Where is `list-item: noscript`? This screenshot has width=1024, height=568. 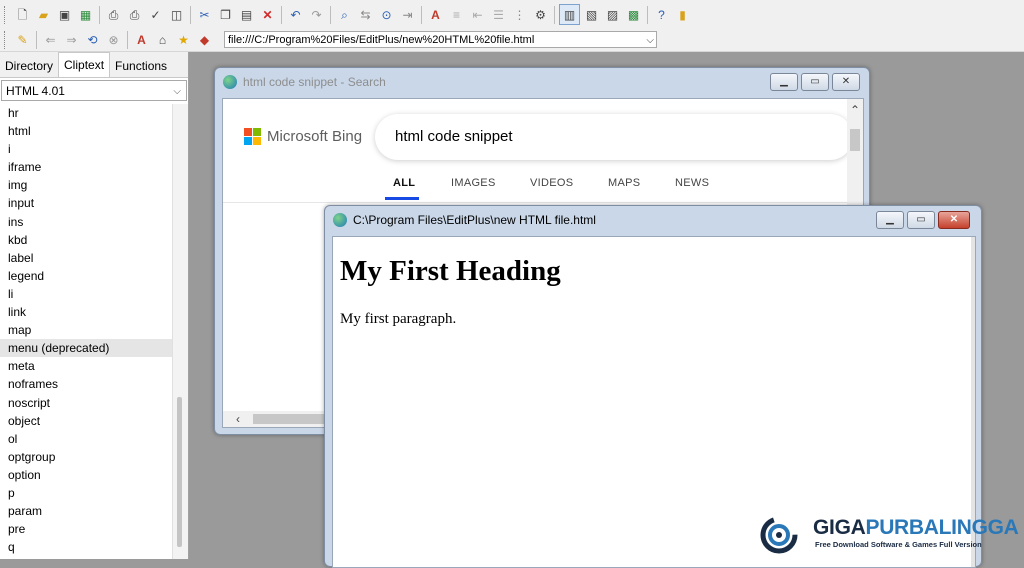 list-item: noscript is located at coordinates (86, 403).